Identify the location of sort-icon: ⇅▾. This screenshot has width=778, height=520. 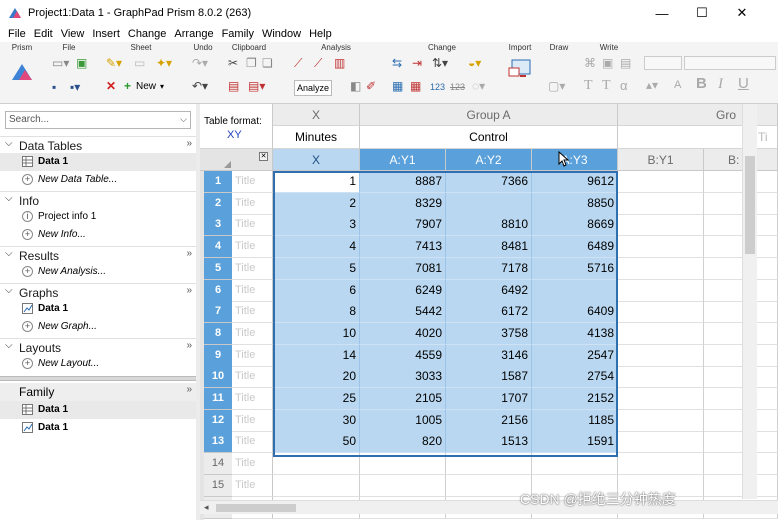
(440, 63).